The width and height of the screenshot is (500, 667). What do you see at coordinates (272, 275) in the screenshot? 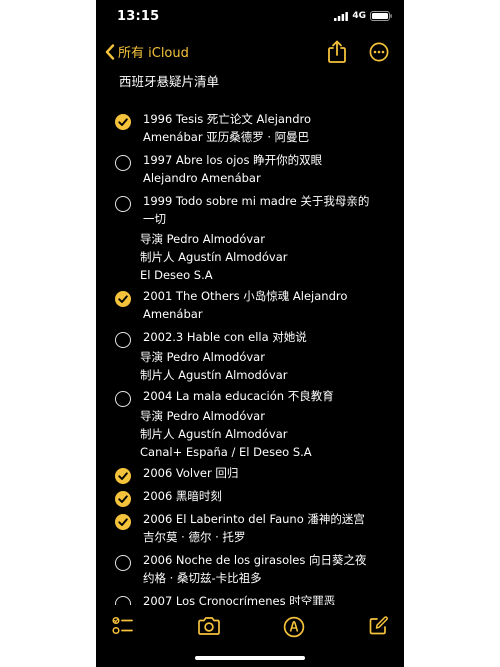
I see `note-line: El Deseo S.A` at bounding box center [272, 275].